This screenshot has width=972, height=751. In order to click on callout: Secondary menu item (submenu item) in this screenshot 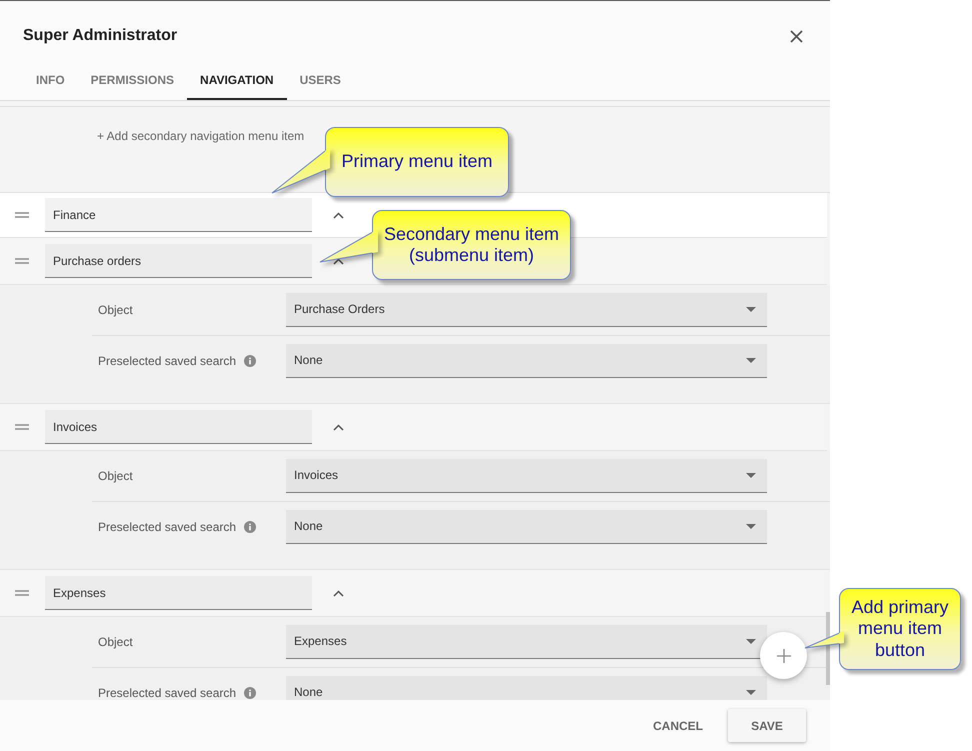, I will do `click(471, 245)`.